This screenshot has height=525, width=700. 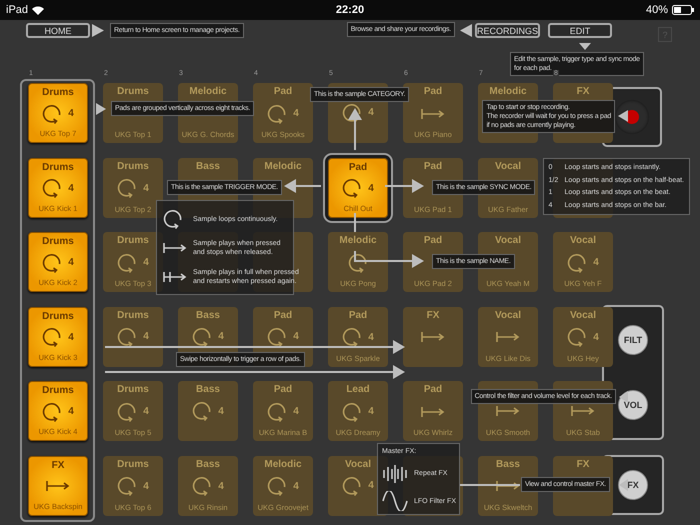 What do you see at coordinates (358, 389) in the screenshot?
I see `pad-category: Lead` at bounding box center [358, 389].